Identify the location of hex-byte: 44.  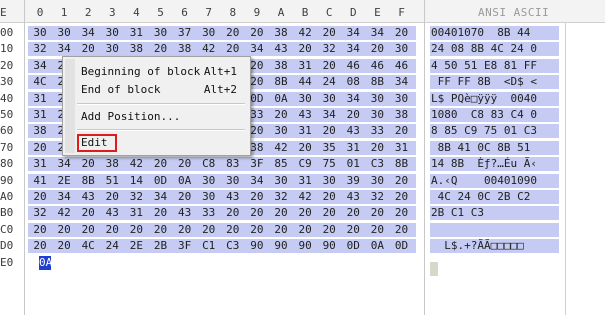
(305, 82).